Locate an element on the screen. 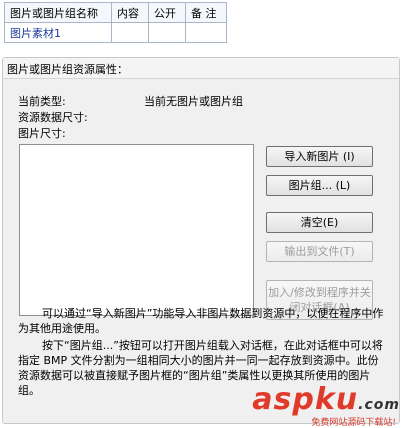 This screenshot has width=404, height=428. watermark-logo-main: asp is located at coordinates (283, 399).